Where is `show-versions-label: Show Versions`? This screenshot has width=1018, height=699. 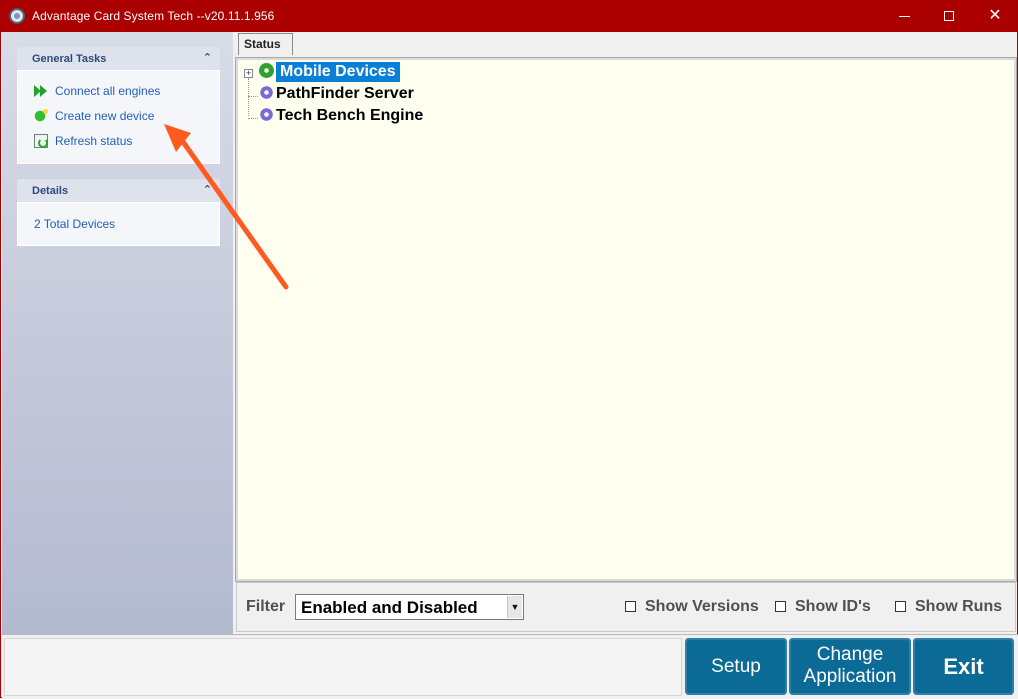 show-versions-label: Show Versions is located at coordinates (702, 606).